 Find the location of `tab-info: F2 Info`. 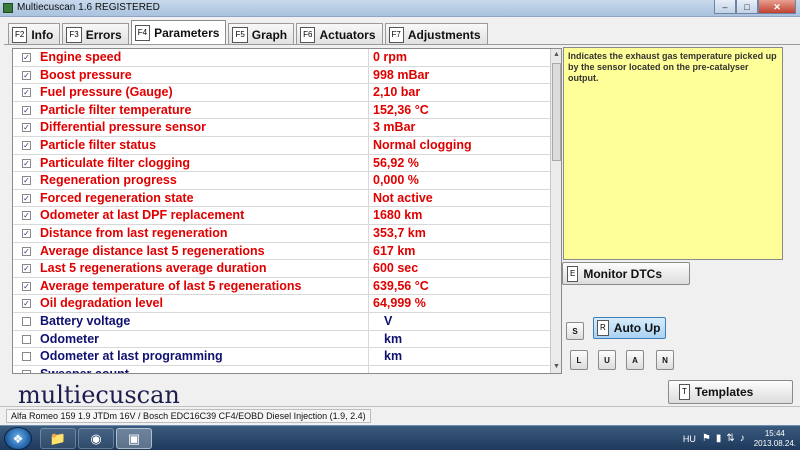

tab-info: F2 Info is located at coordinates (34, 34).